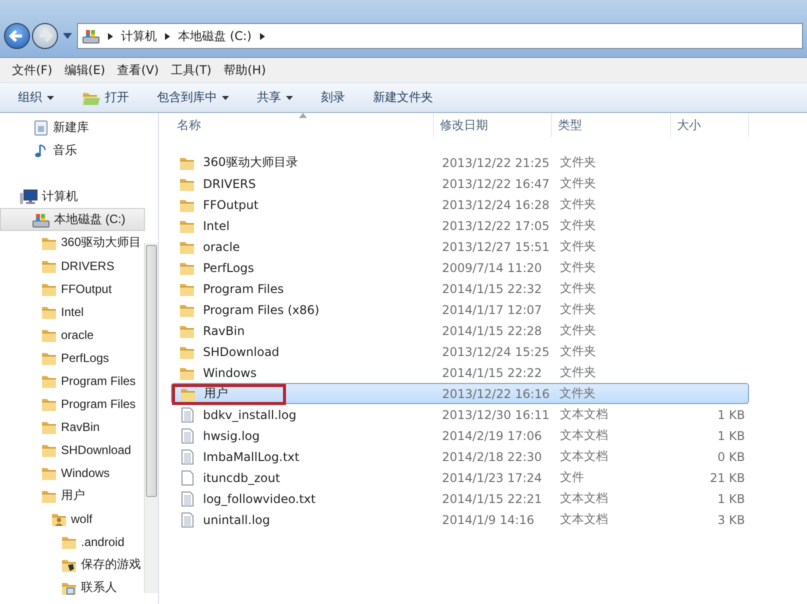 The width and height of the screenshot is (807, 604). Describe the element at coordinates (72, 265) in the screenshot. I see `tree-item: DRIVERS` at that location.